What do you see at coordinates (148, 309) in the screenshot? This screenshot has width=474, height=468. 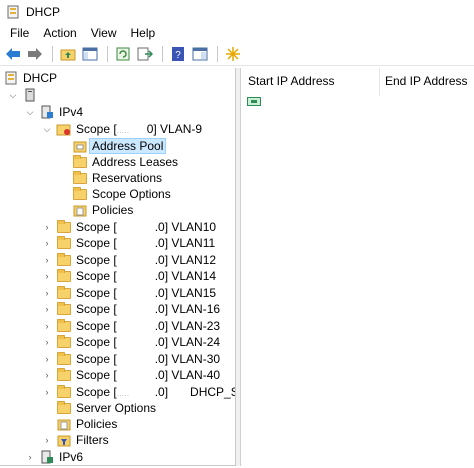 I see `tree-label: Scope [x.0] VLAN-16` at bounding box center [148, 309].